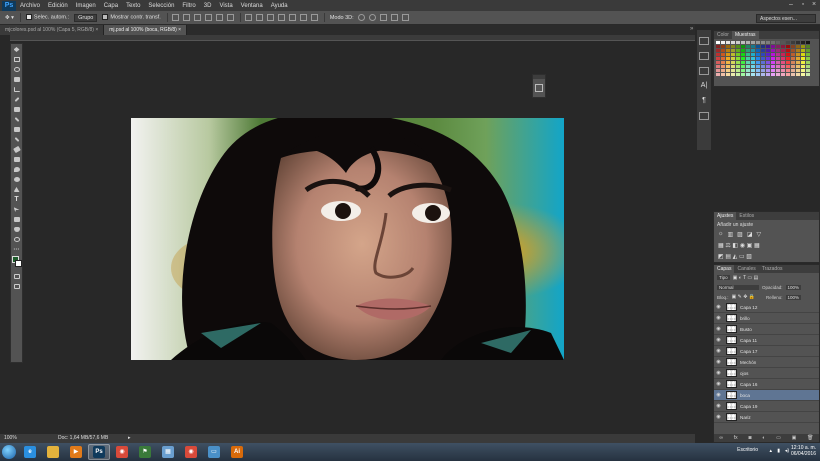  I want to click on curves-icon: ▨, so click(740, 234).